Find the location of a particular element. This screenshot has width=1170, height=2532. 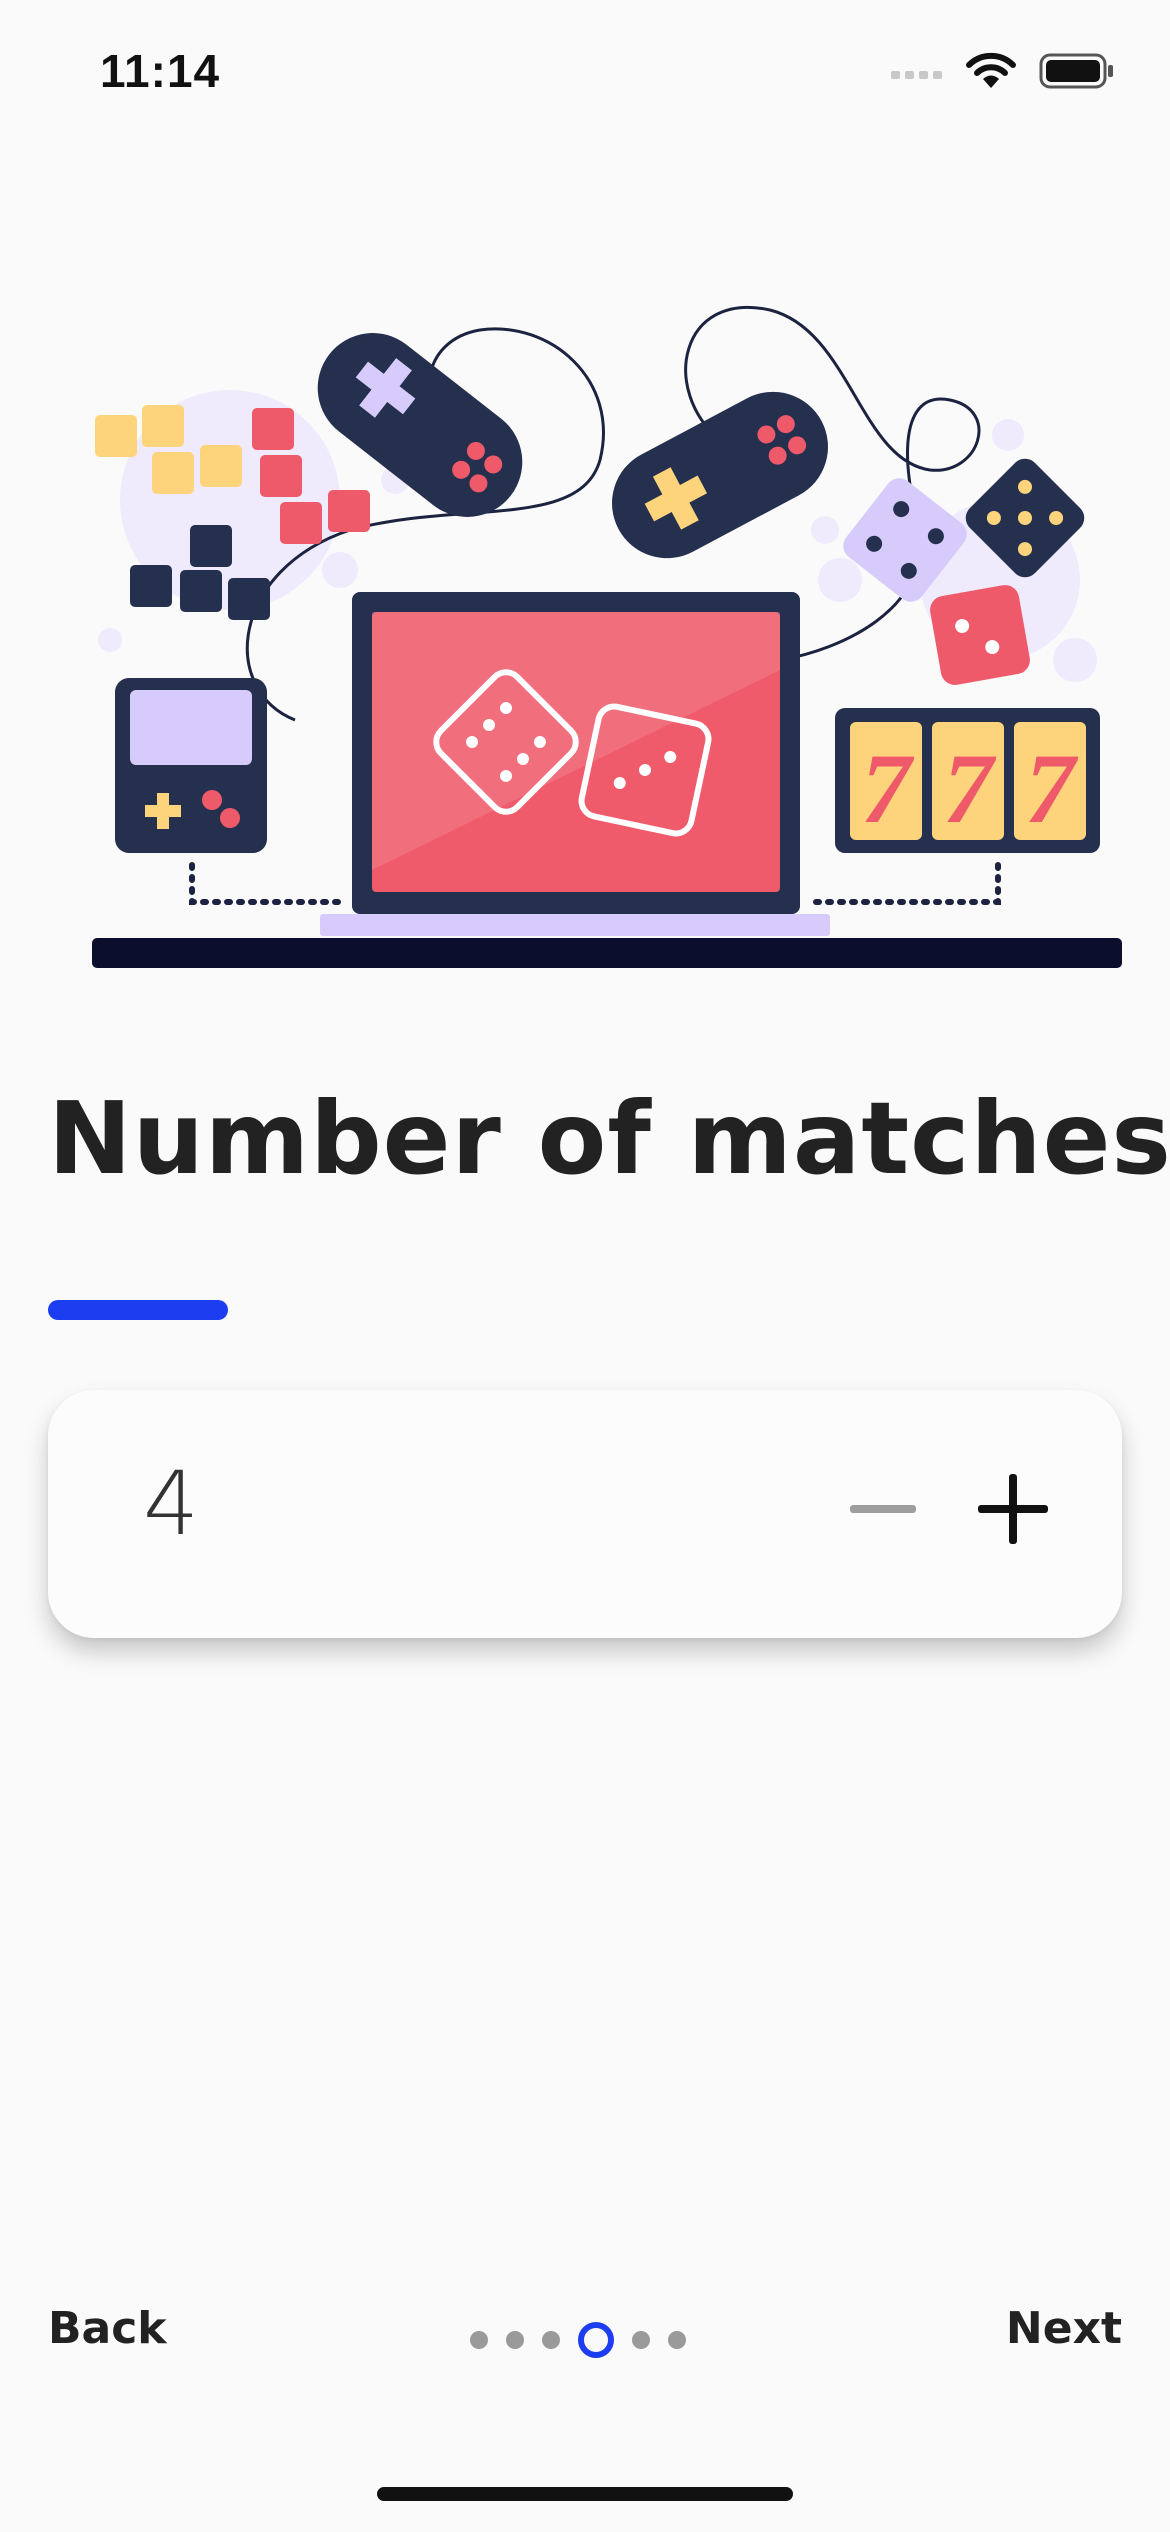

minus-icon is located at coordinates (883, 1536).